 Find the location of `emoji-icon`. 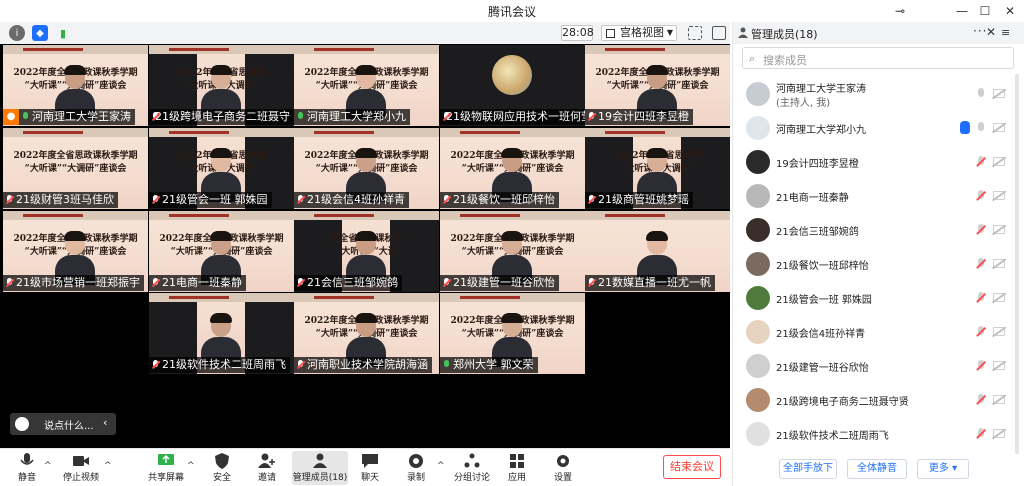

emoji-icon is located at coordinates (22, 424).